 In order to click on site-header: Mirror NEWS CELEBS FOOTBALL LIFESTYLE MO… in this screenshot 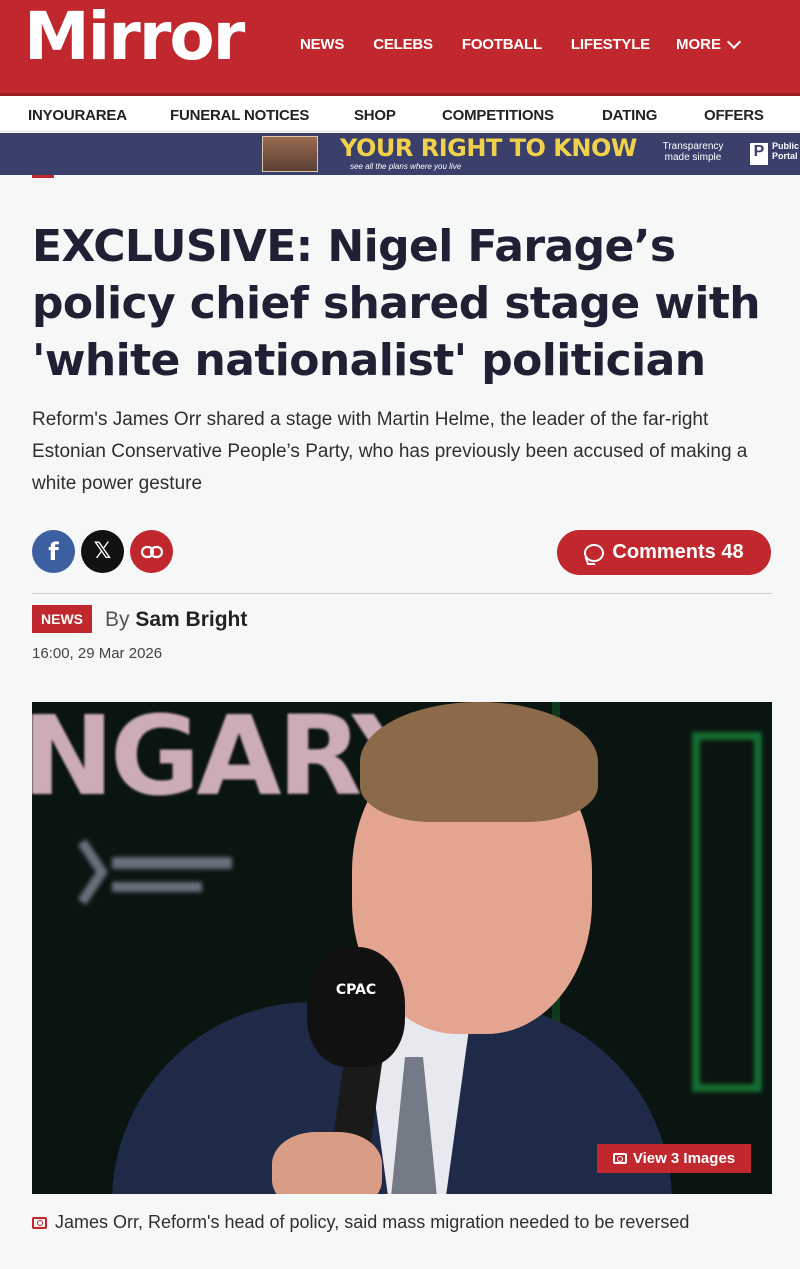, I will do `click(400, 48)`.